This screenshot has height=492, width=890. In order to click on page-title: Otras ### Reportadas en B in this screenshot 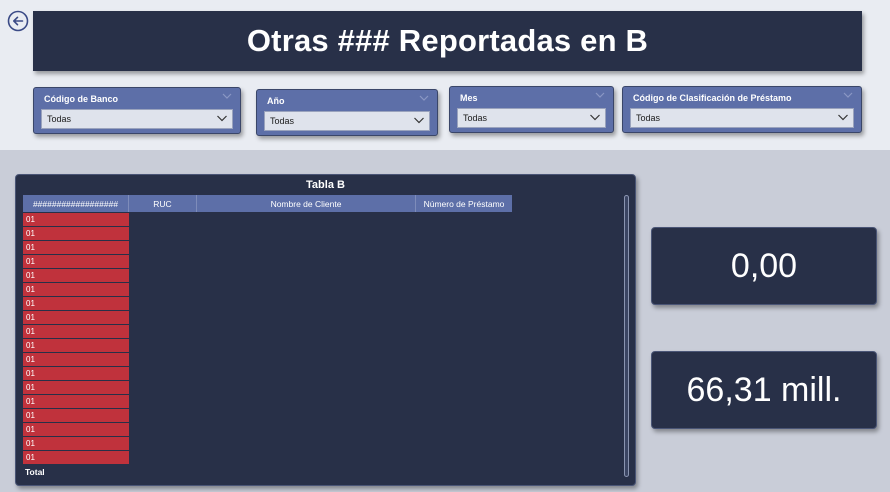, I will do `click(447, 40)`.